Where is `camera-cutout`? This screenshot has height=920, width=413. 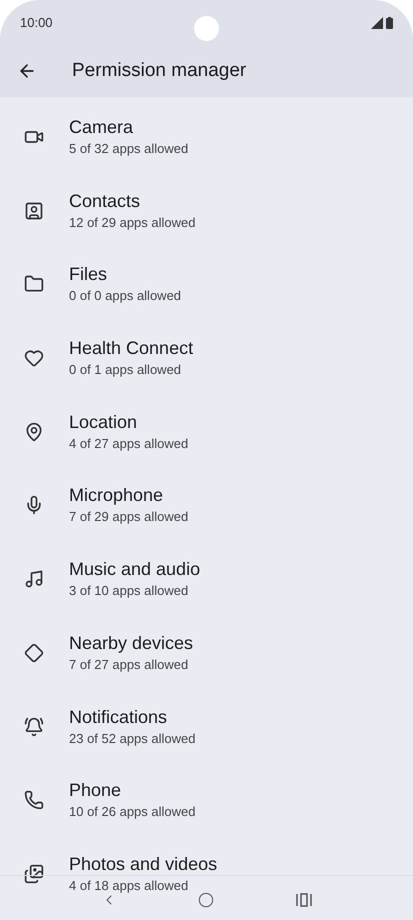
camera-cutout is located at coordinates (206, 28).